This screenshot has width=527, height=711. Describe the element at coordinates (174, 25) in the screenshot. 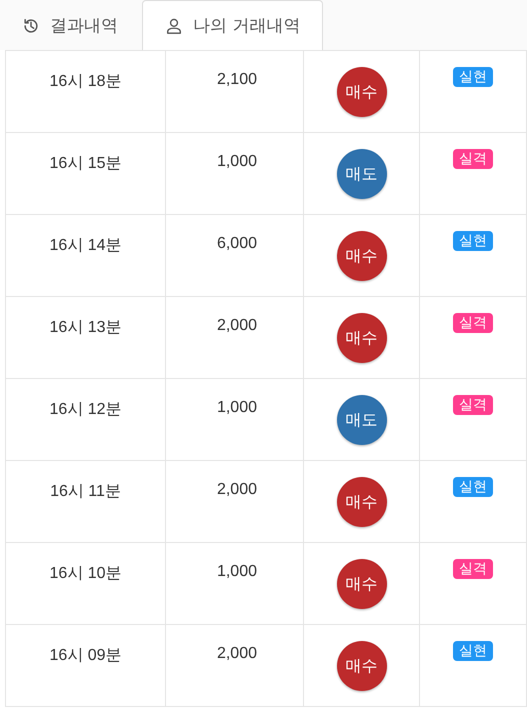

I see `user-icon` at that location.